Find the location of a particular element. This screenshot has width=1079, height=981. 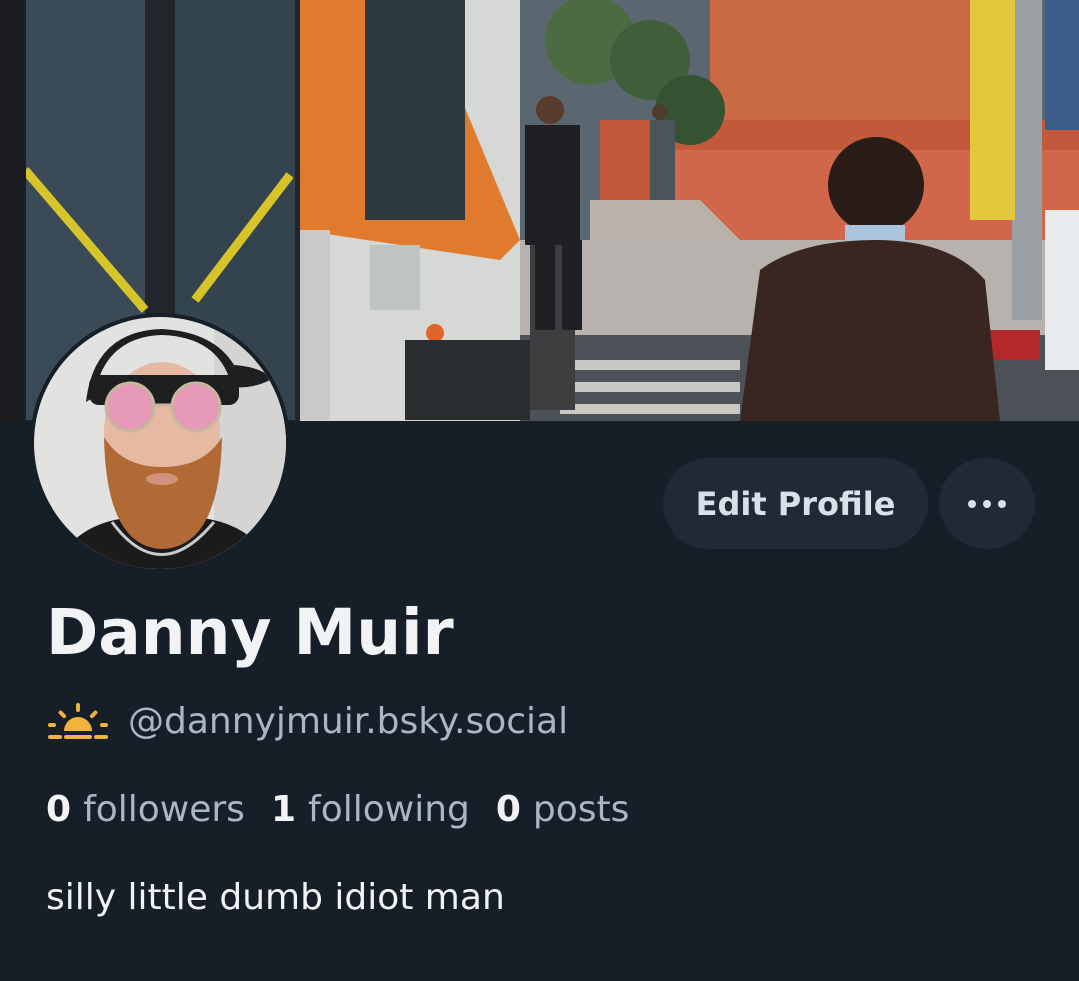

user-avatar-photo is located at coordinates (160, 443).